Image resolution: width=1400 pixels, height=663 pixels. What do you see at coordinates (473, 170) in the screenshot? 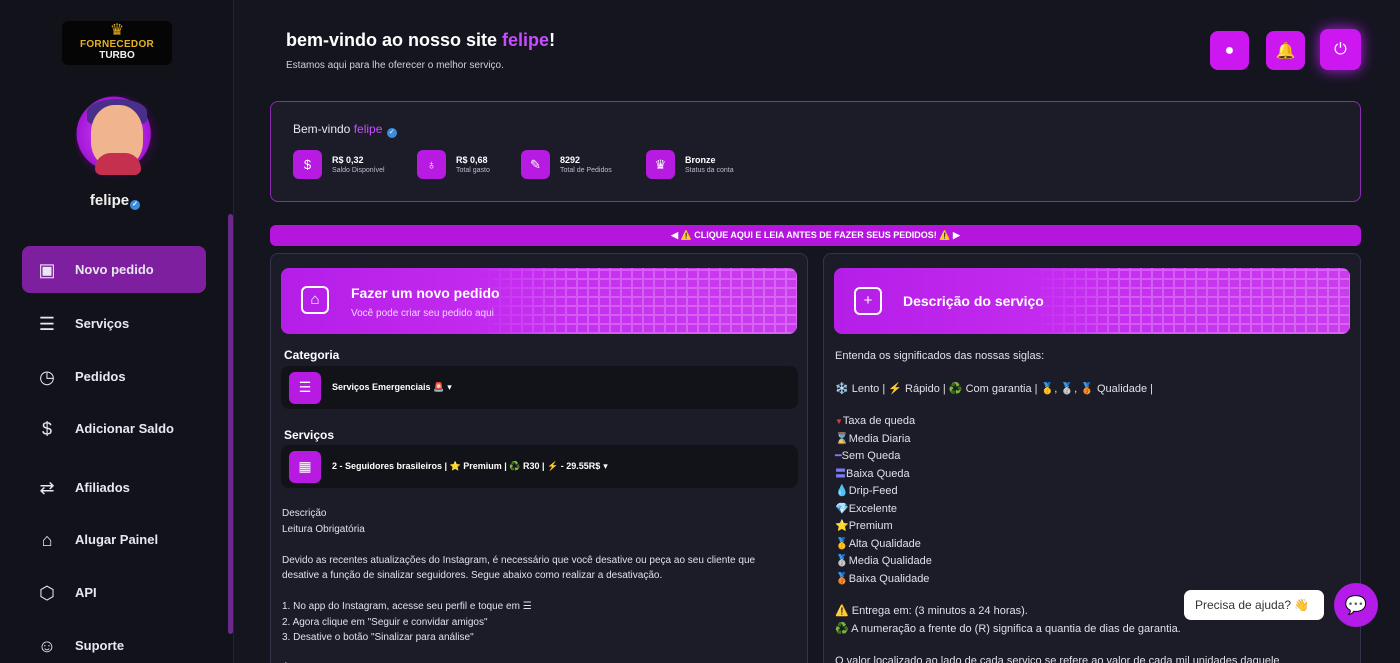
I see `stat-label: Total gasto` at bounding box center [473, 170].